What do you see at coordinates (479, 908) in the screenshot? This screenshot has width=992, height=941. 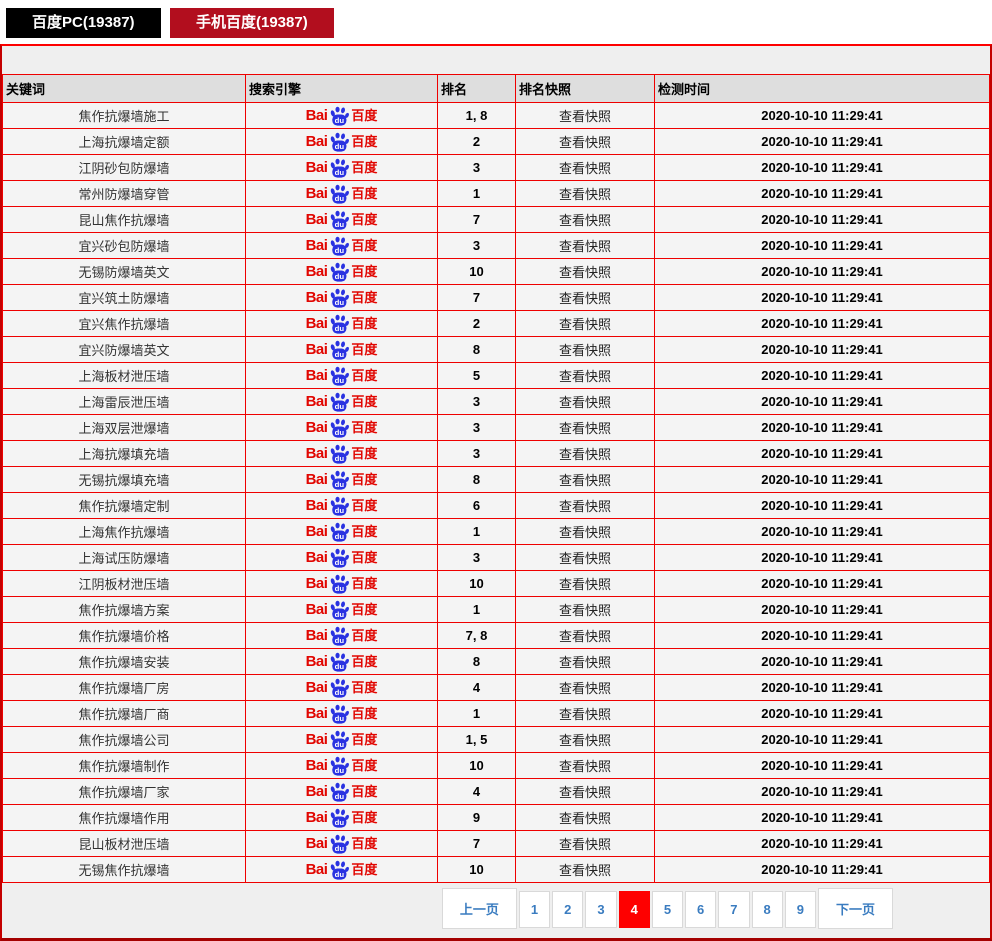 I see `prev-page-button: 上一页` at bounding box center [479, 908].